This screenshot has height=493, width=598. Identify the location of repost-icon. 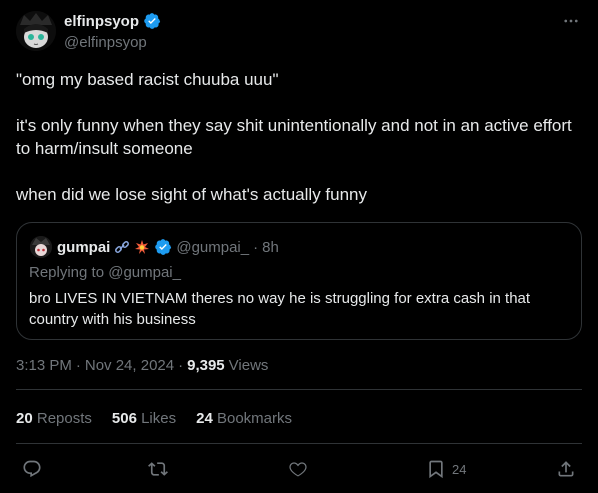
(158, 469).